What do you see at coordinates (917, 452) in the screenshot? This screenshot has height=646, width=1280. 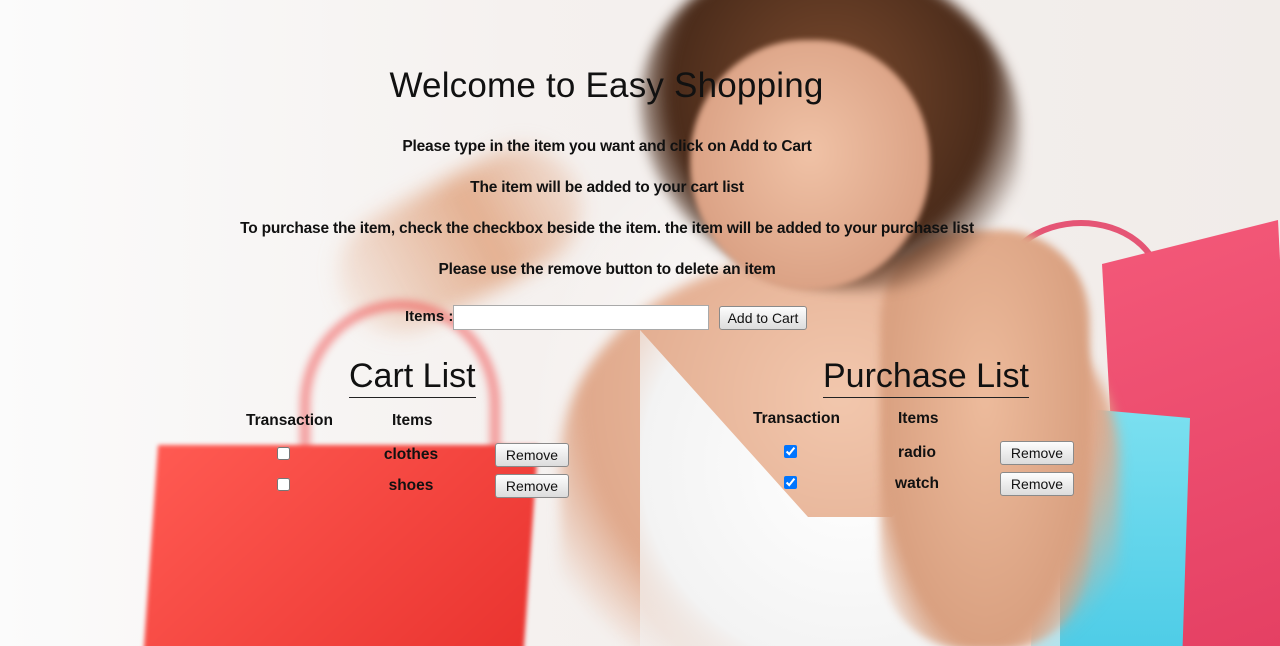 I see `purchase-row-item: radio` at bounding box center [917, 452].